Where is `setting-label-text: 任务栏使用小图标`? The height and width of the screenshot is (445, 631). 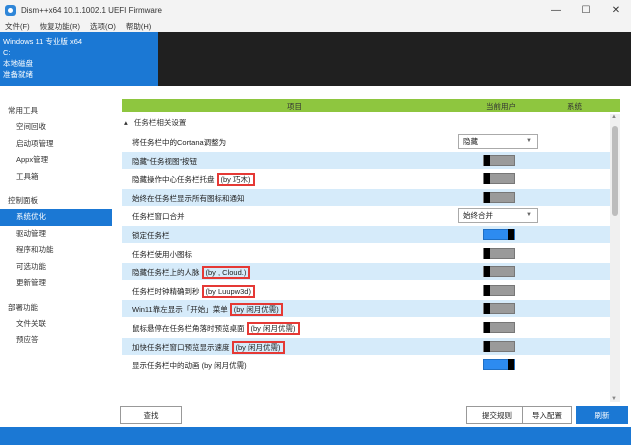 setting-label-text: 任务栏使用小图标 is located at coordinates (162, 254).